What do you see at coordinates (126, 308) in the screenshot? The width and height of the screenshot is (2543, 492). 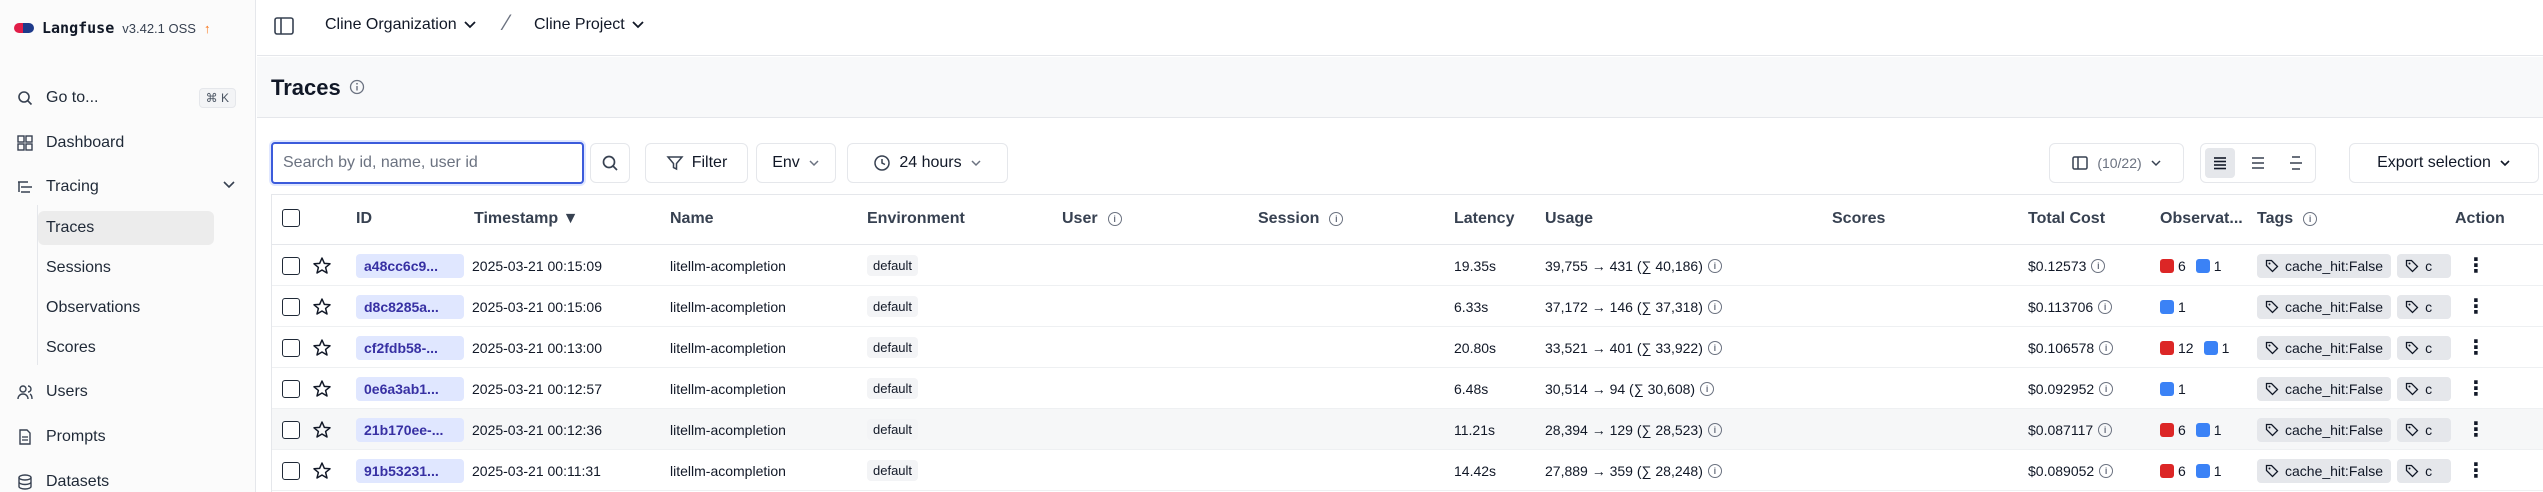 I see `sidebar-item-observations: Observations` at bounding box center [126, 308].